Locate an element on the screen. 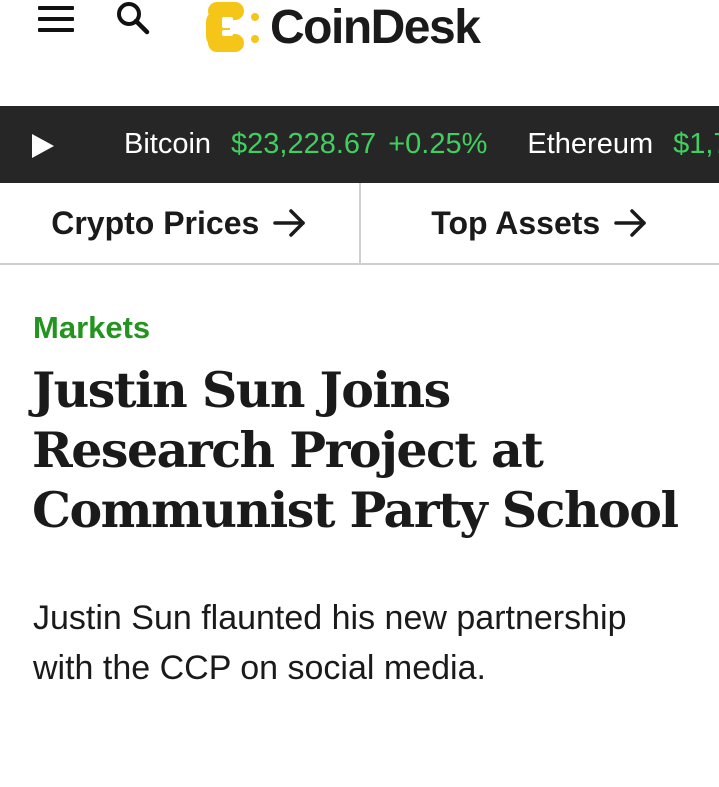 The image size is (719, 787). quick-links-bar: Crypto Prices Top Assets is located at coordinates (359, 224).